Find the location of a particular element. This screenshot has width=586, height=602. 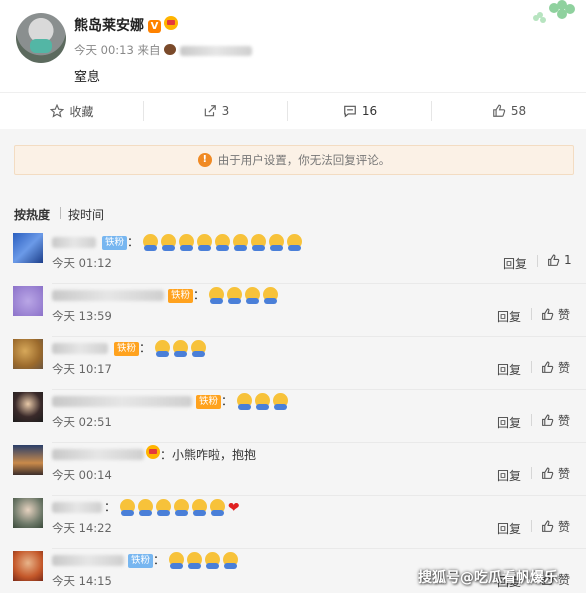

author-avatar is located at coordinates (41, 38).